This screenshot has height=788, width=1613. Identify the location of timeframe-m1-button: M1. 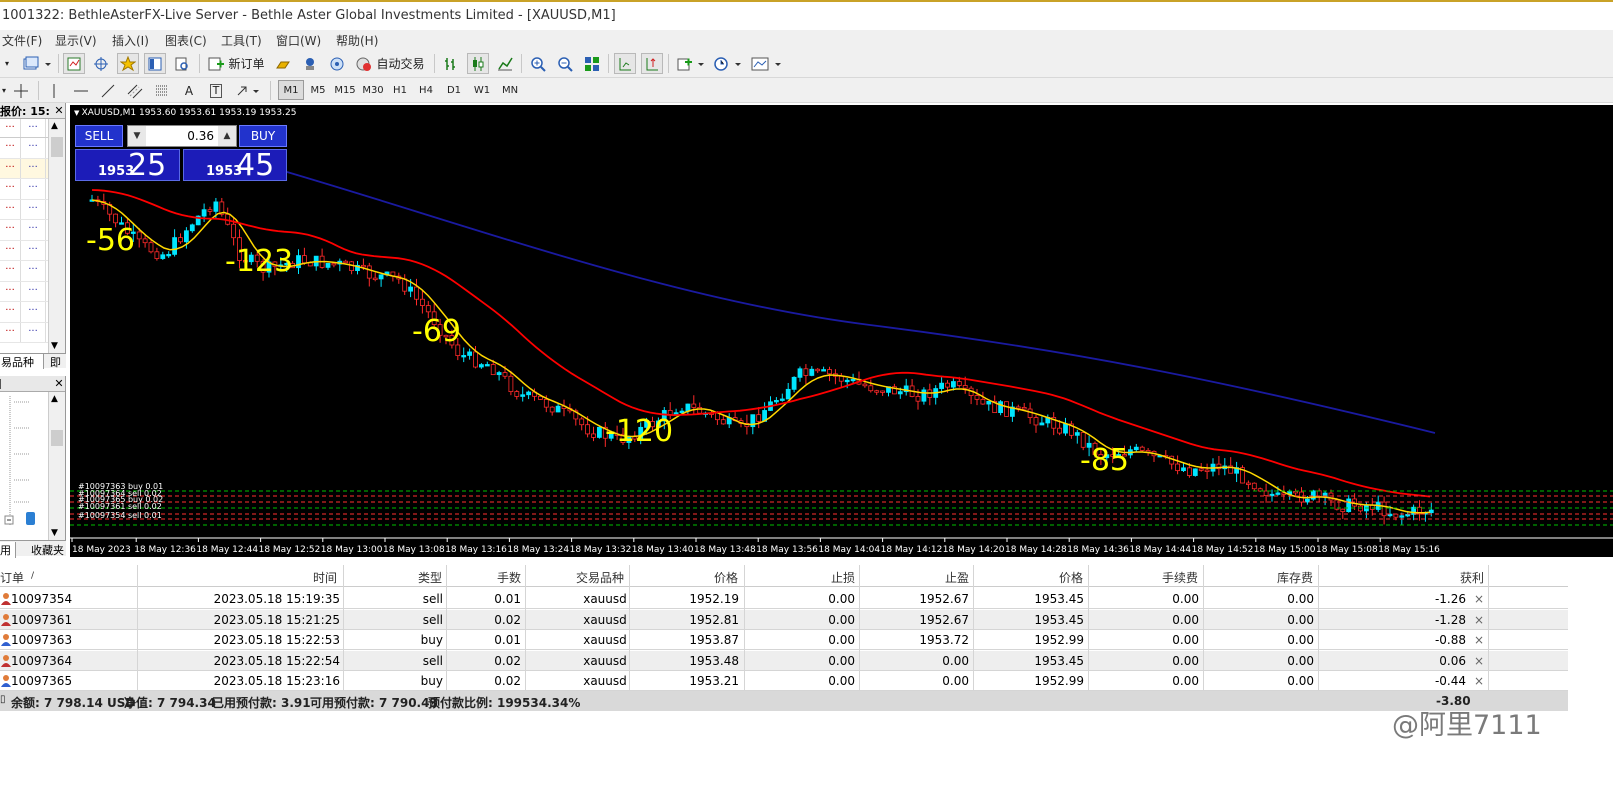
(291, 90).